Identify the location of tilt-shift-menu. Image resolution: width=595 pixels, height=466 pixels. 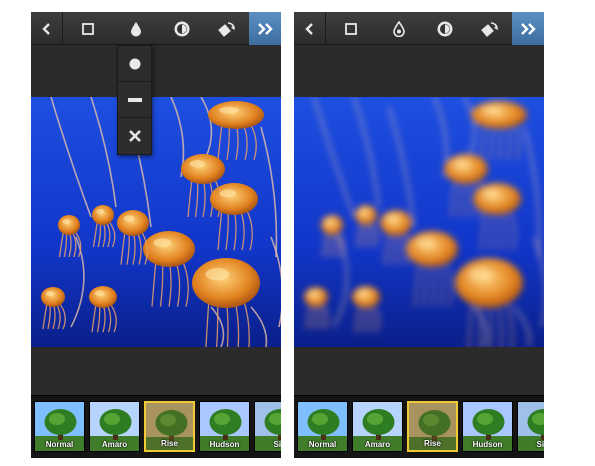
(134, 100).